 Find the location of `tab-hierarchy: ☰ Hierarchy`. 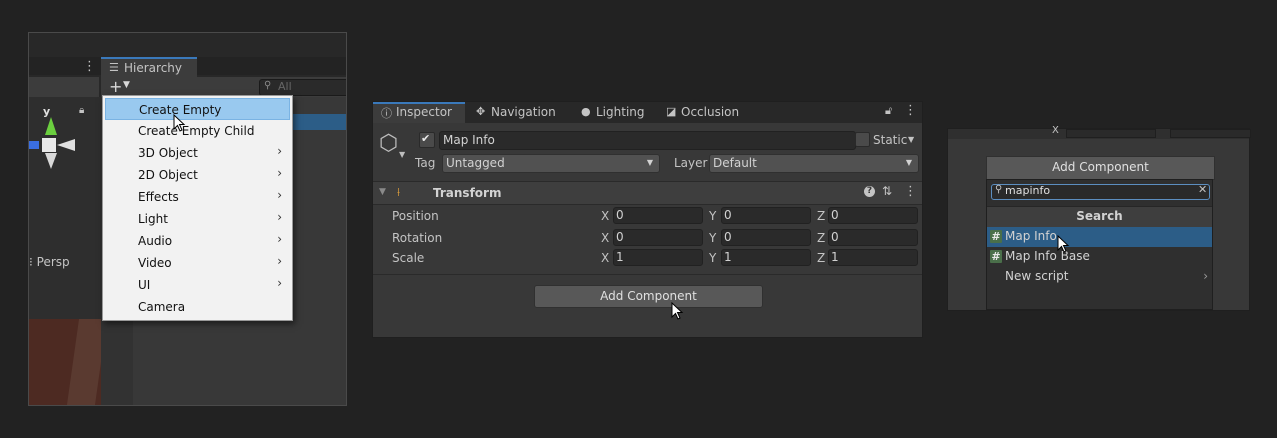

tab-hierarchy: ☰ Hierarchy is located at coordinates (149, 67).